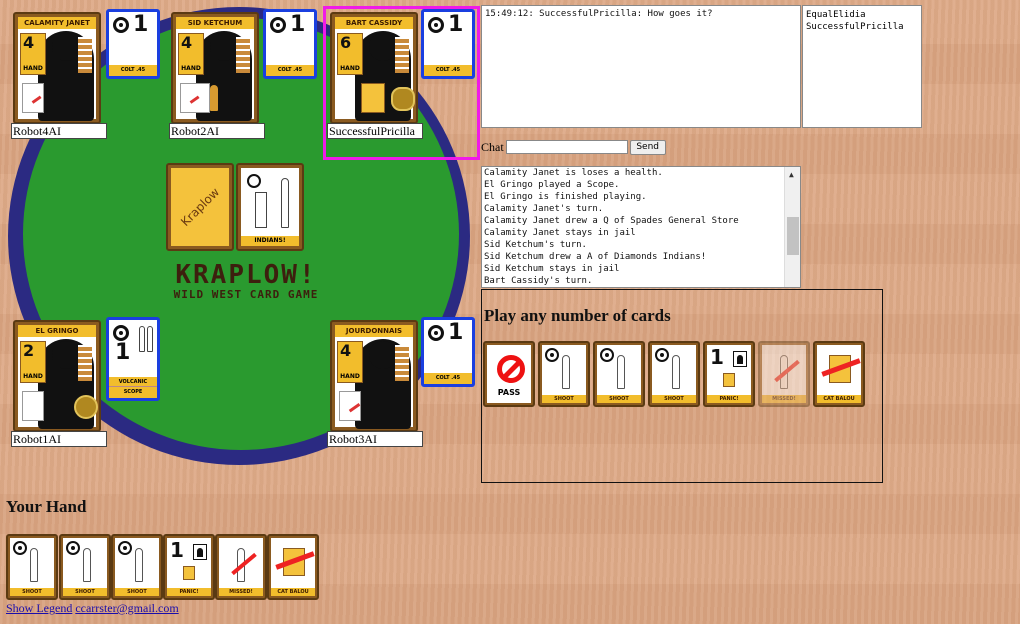 This screenshot has width=1020, height=624. I want to click on life-value: 6, so click(346, 42).